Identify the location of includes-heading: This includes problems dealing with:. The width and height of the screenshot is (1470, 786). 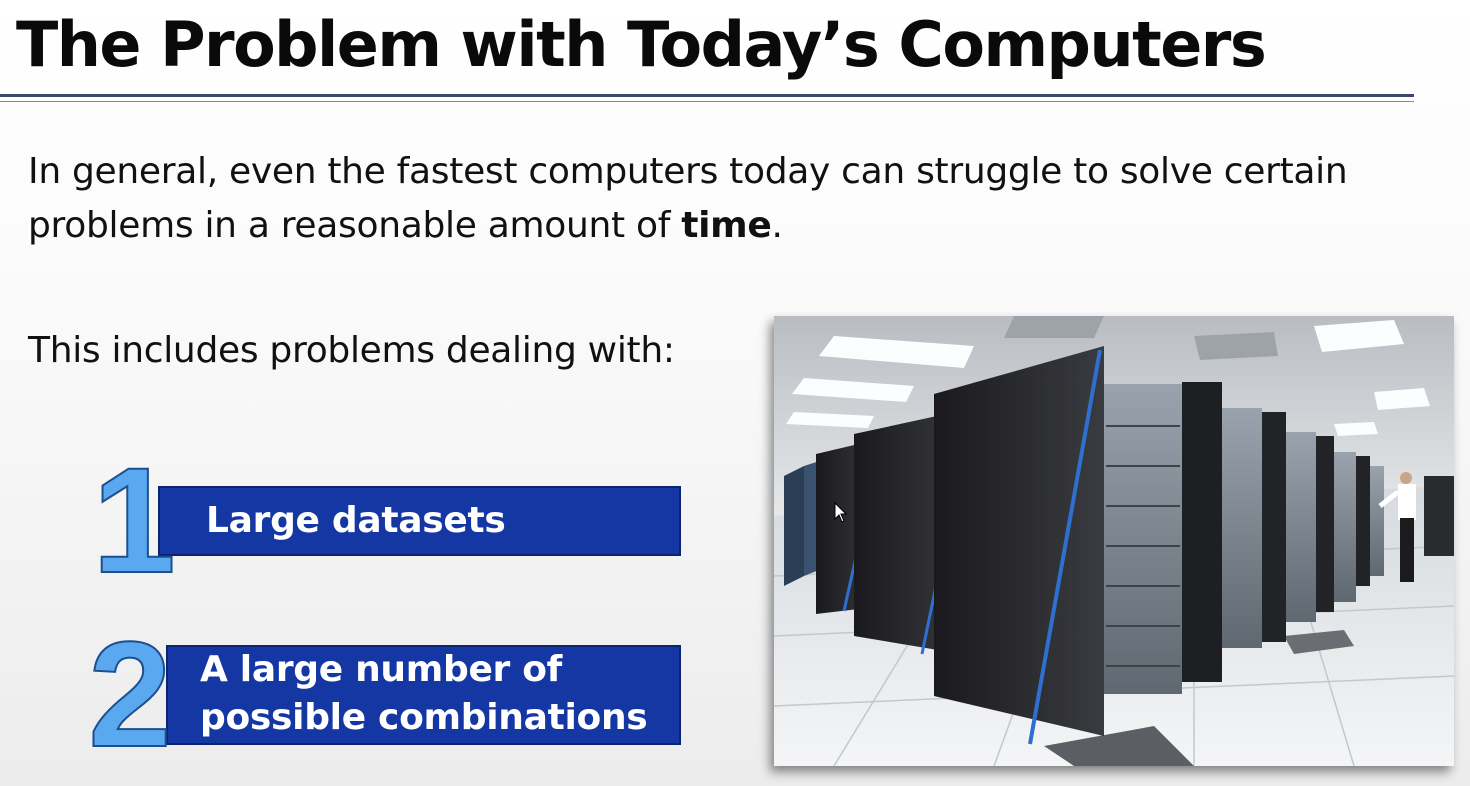
(351, 350).